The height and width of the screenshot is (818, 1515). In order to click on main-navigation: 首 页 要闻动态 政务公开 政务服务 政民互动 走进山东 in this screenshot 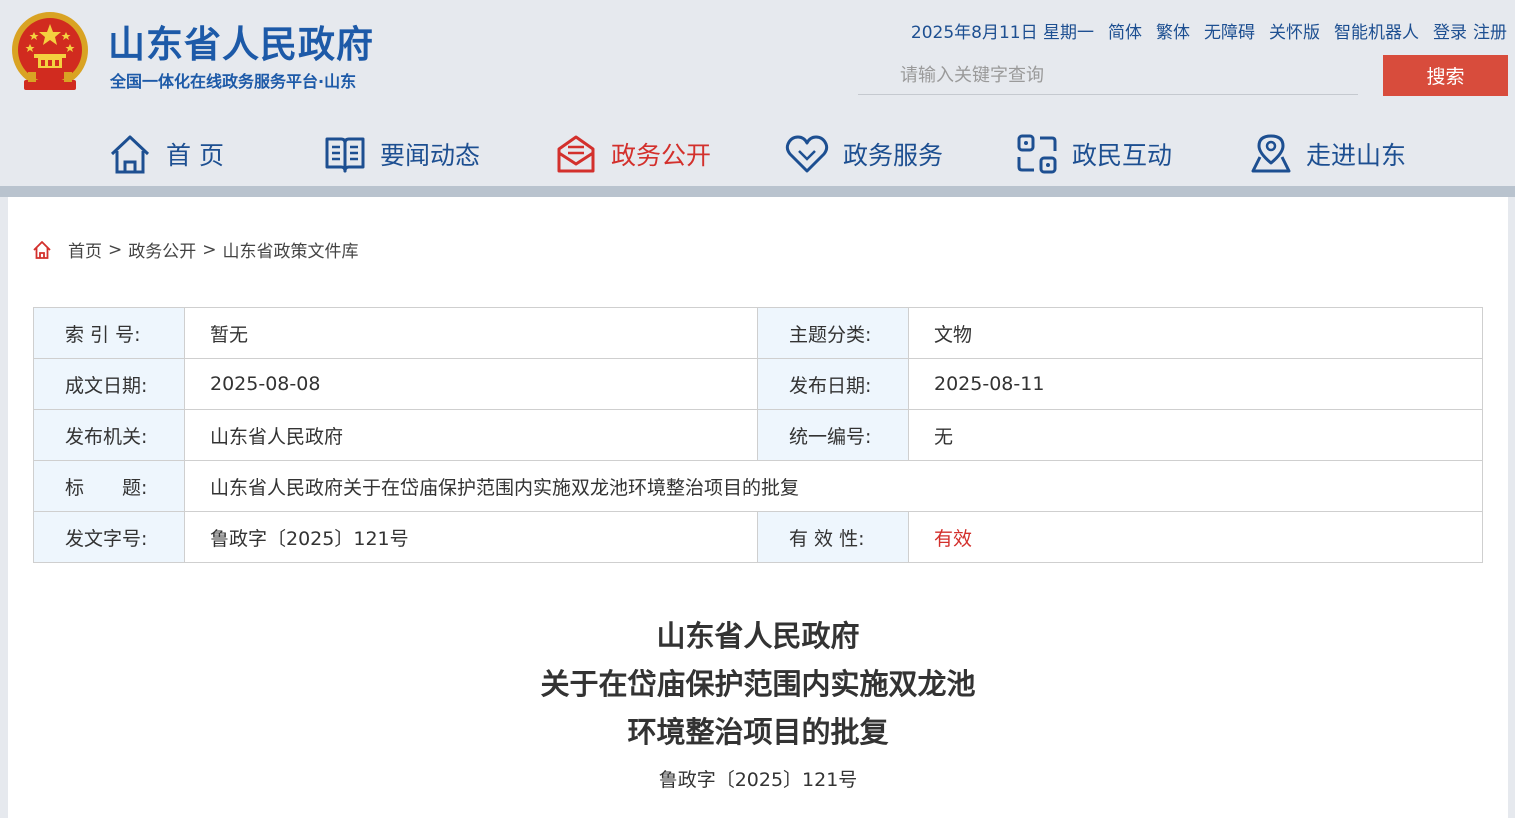, I will do `click(757, 154)`.